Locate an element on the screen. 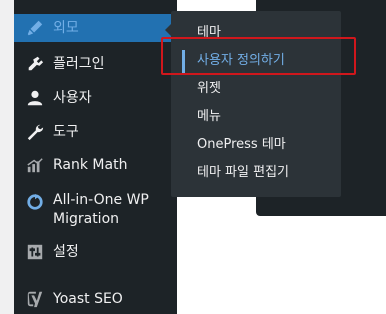 The width and height of the screenshot is (386, 314). appearance-brush-icon is located at coordinates (35, 28).